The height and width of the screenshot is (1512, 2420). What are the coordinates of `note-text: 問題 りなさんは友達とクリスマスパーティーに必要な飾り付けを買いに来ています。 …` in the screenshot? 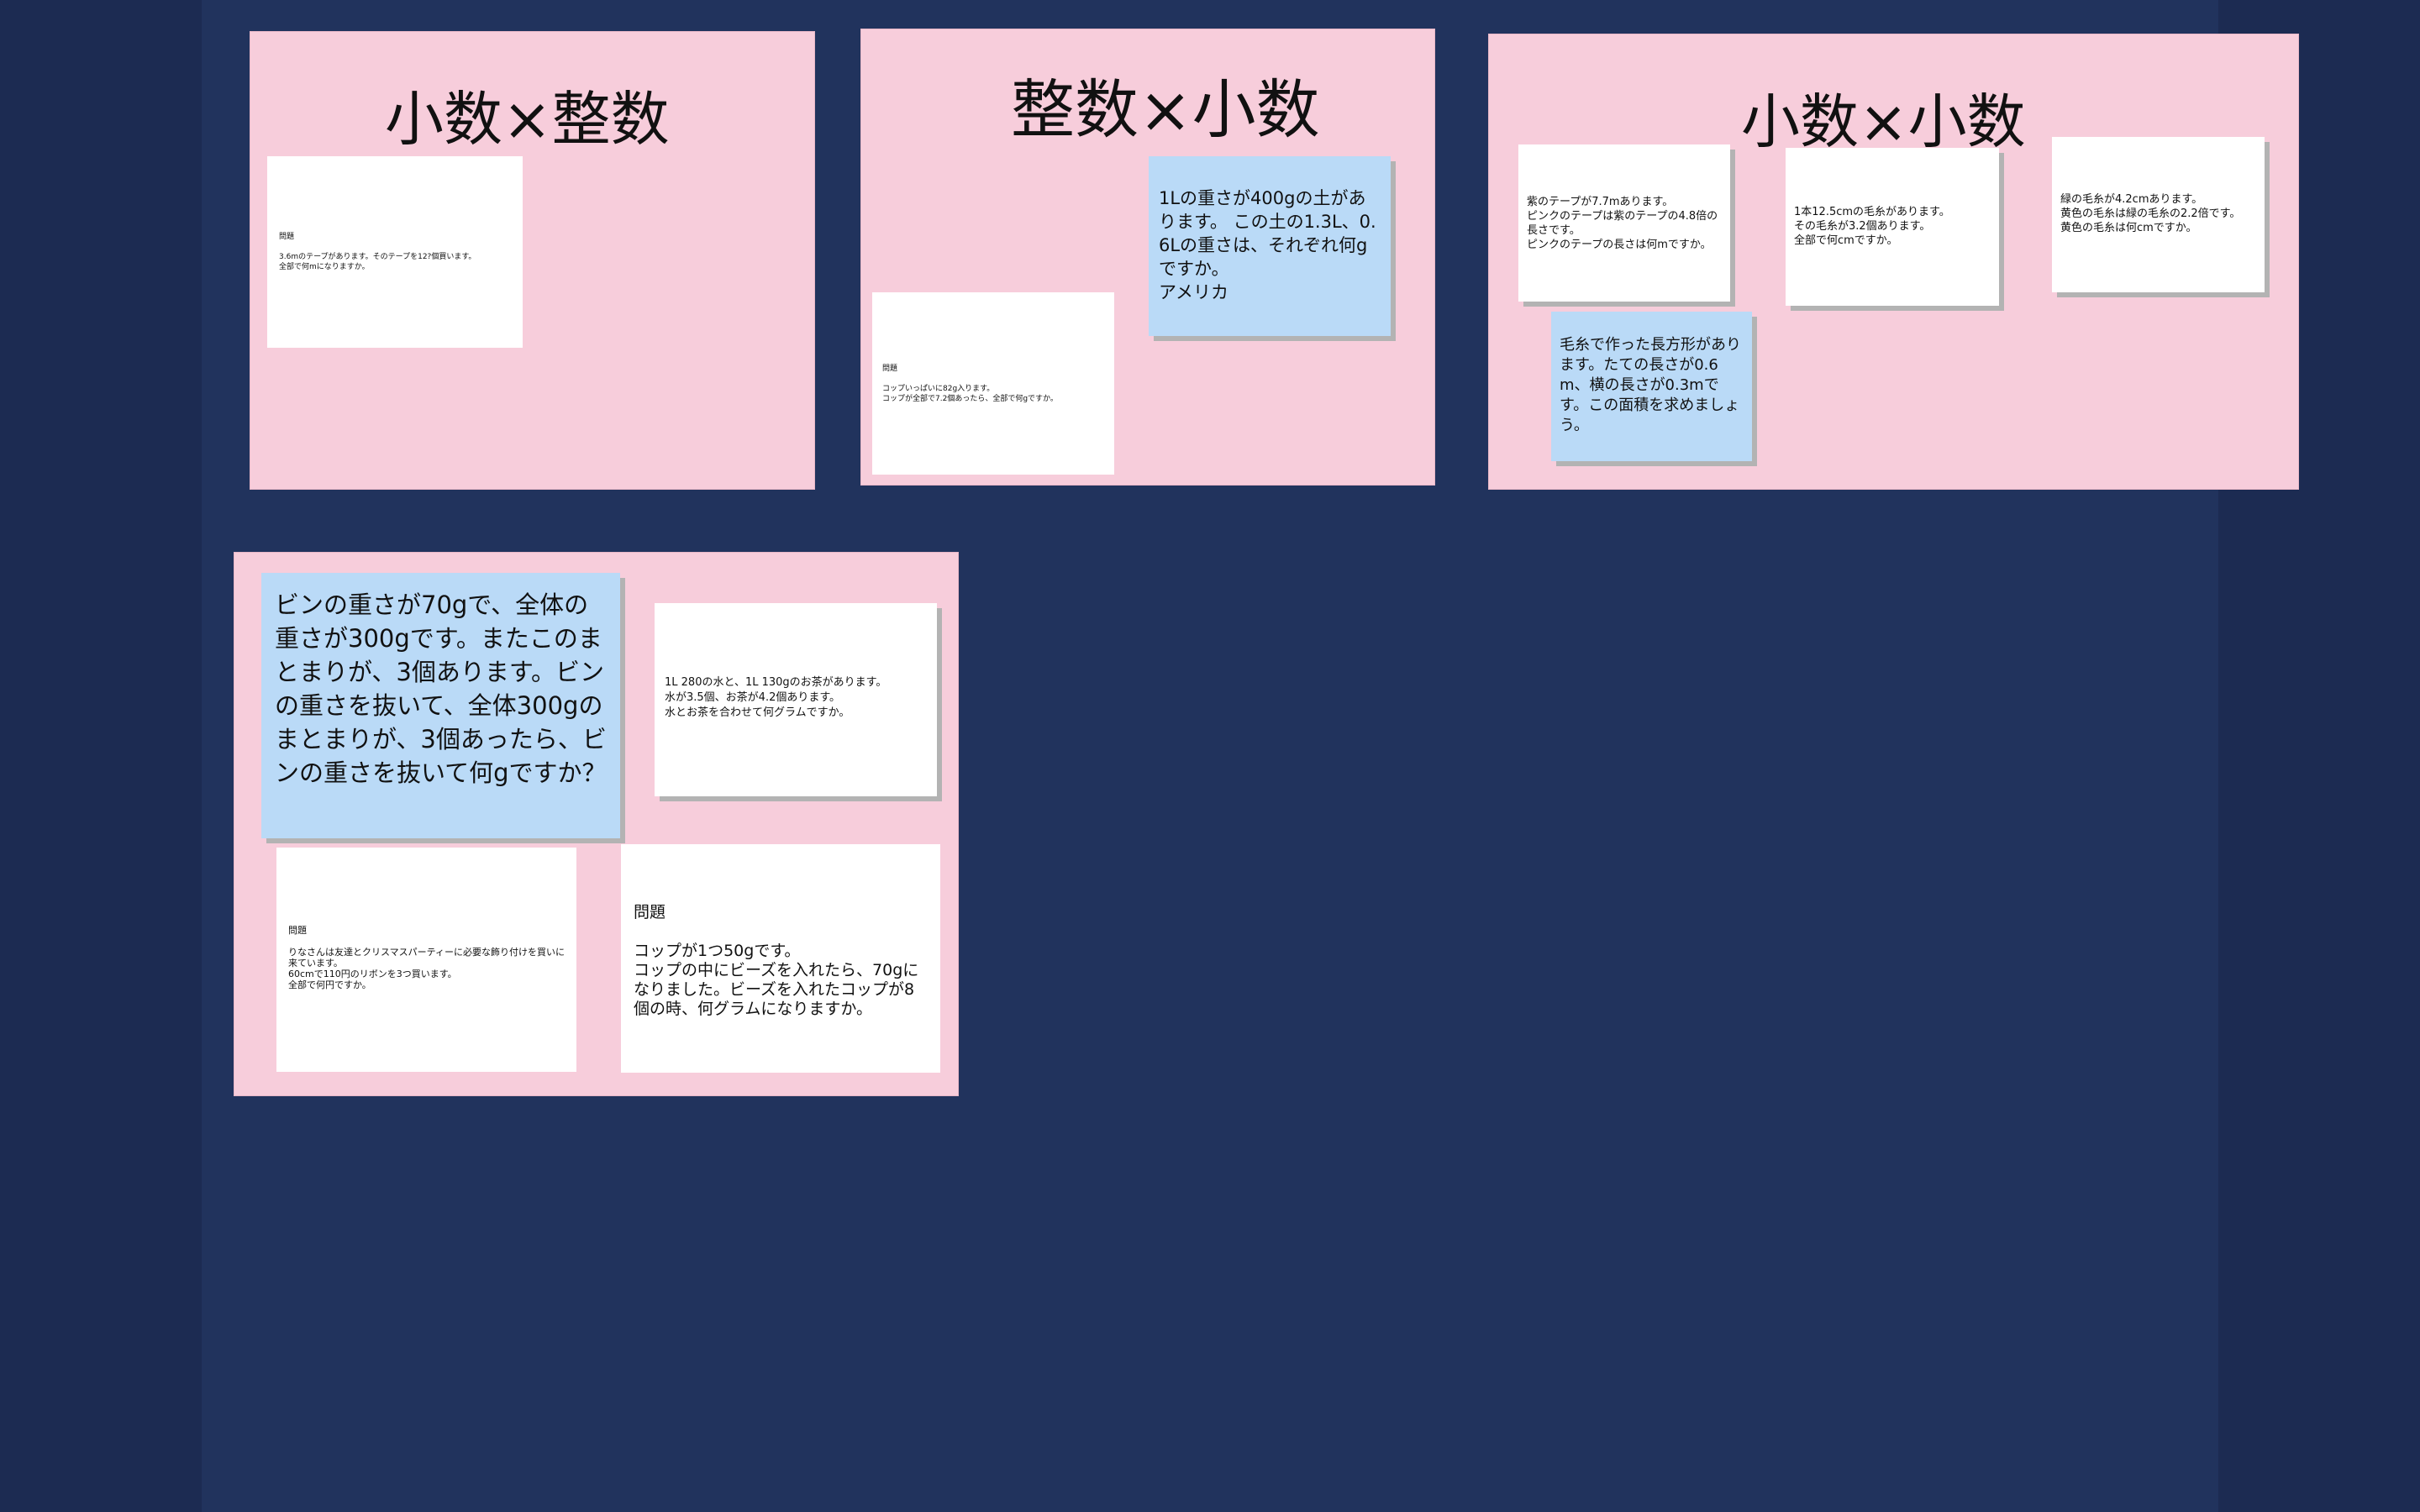 It's located at (427, 957).